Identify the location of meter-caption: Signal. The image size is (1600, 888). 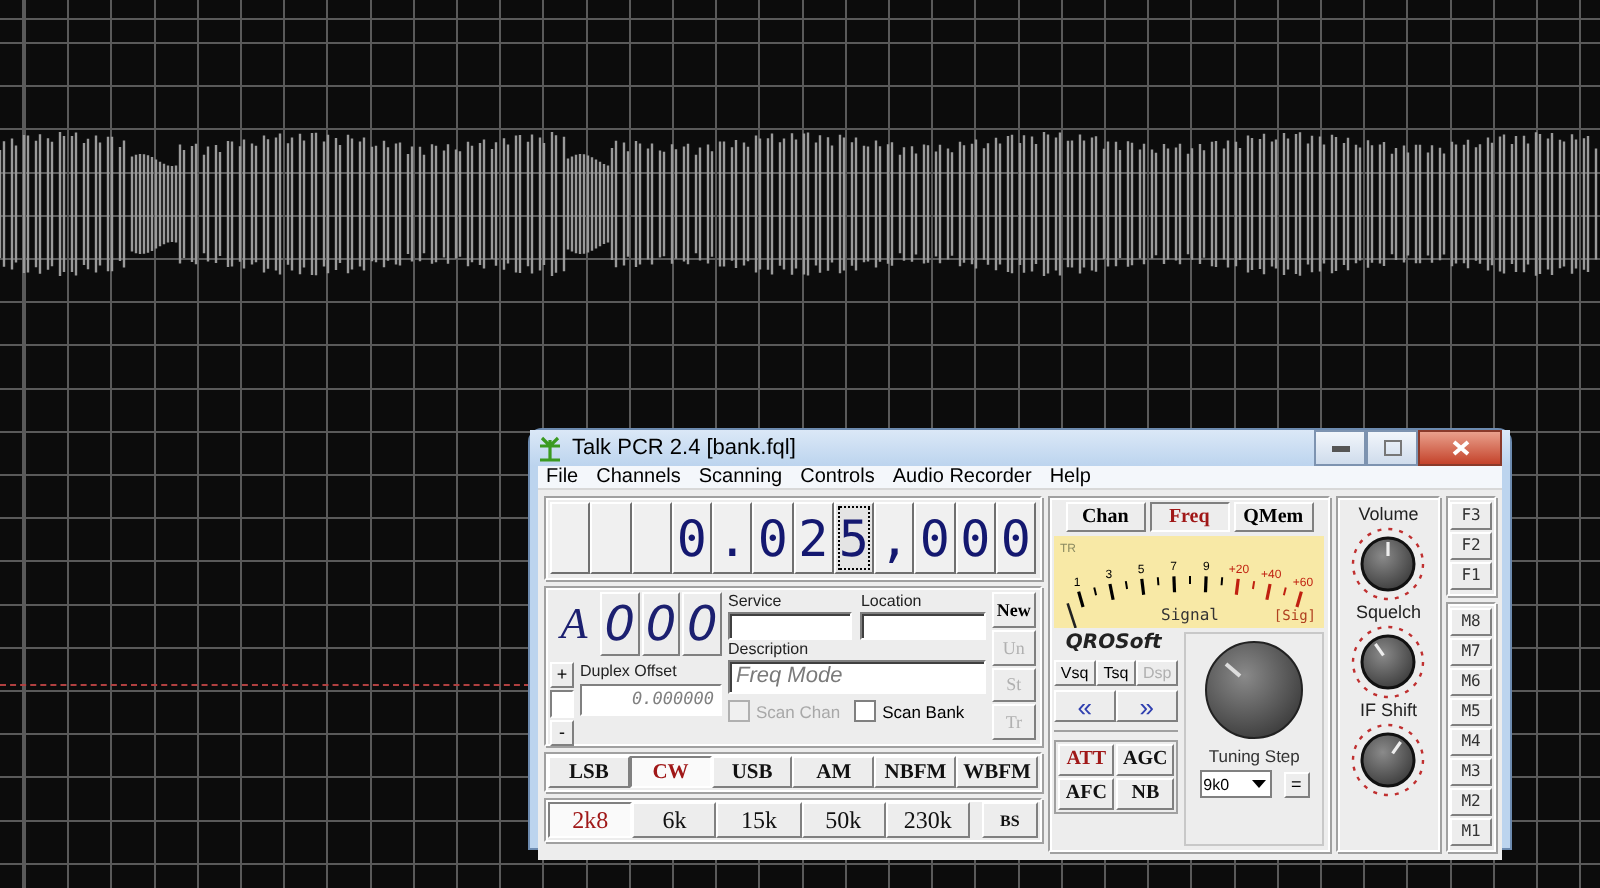
(1189, 615).